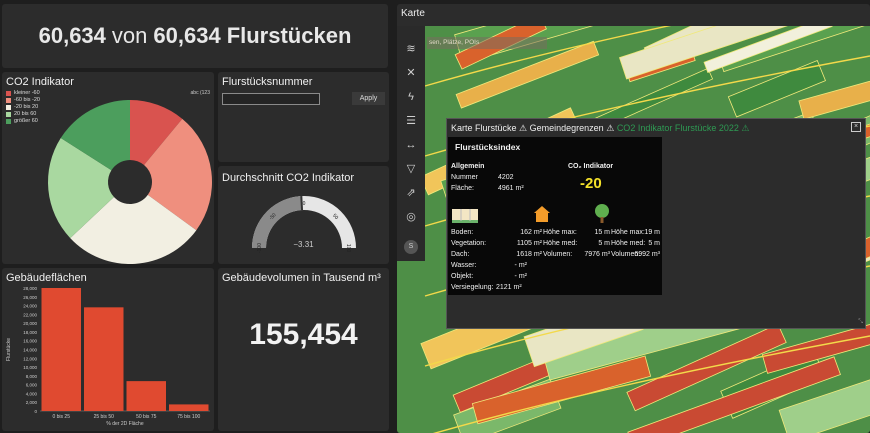  What do you see at coordinates (72, 35) in the screenshot?
I see `kpi-count: 60,634` at bounding box center [72, 35].